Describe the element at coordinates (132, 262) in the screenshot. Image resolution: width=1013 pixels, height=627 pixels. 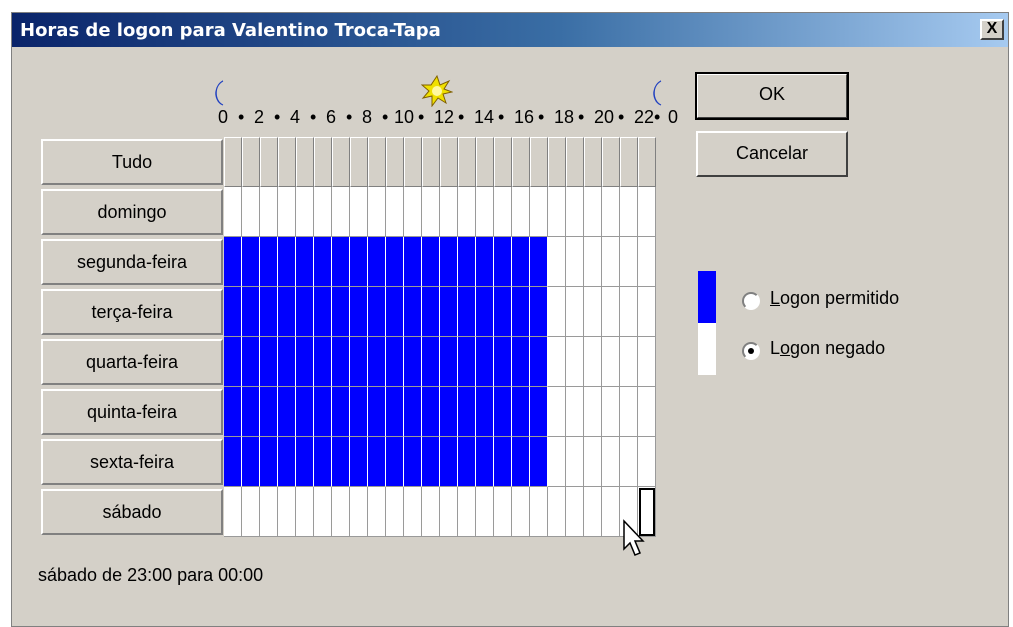
I see `day-row-button: segunda-feira` at that location.